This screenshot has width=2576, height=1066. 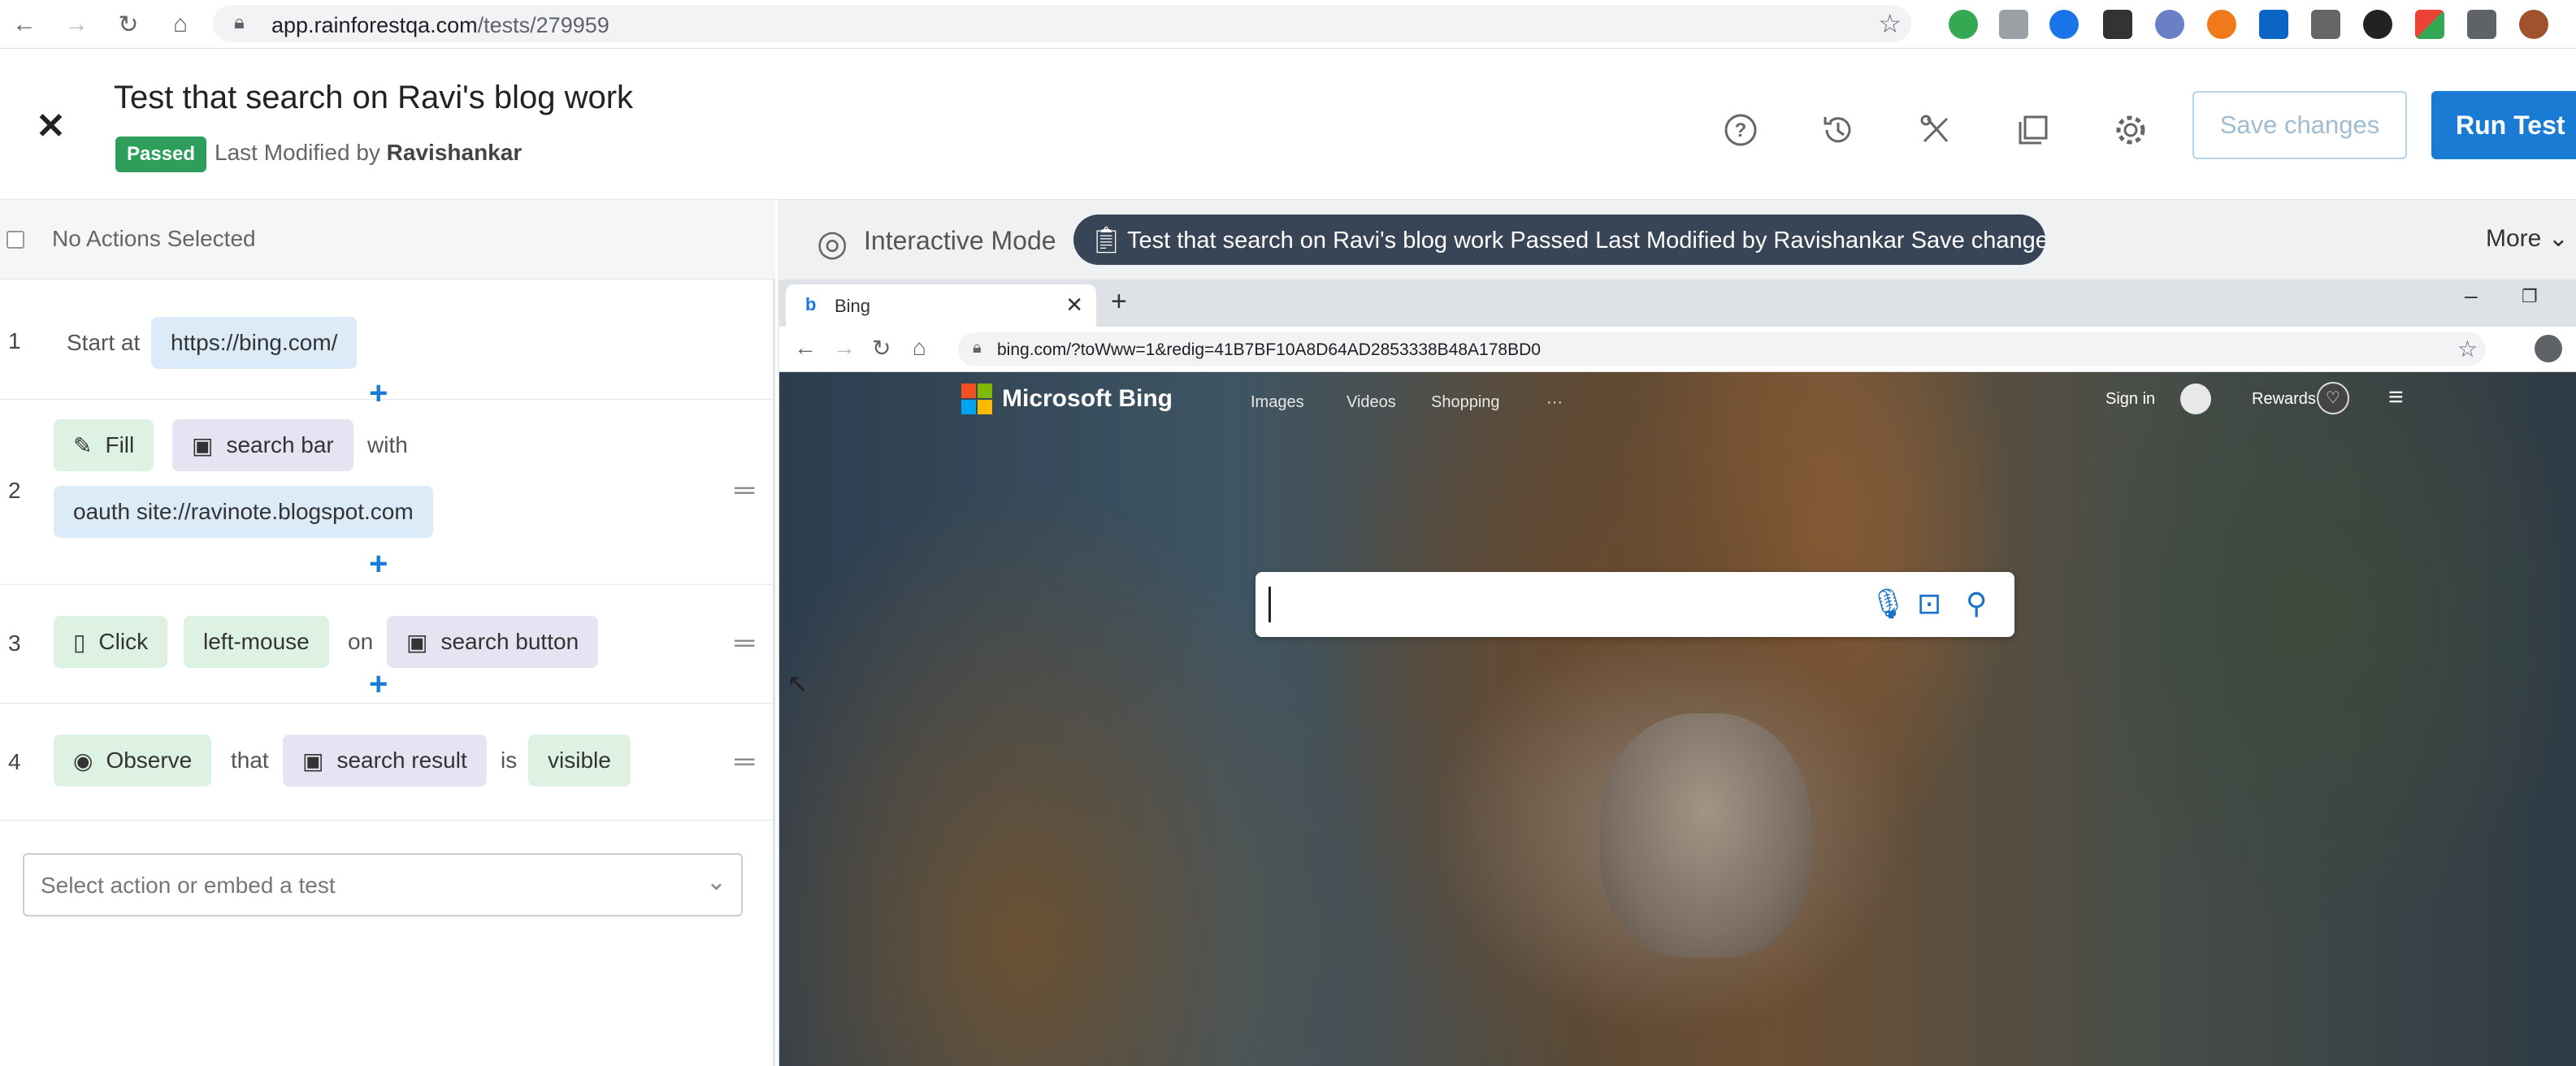 What do you see at coordinates (2396, 397) in the screenshot?
I see `hamburger-menu-icon: ≡` at bounding box center [2396, 397].